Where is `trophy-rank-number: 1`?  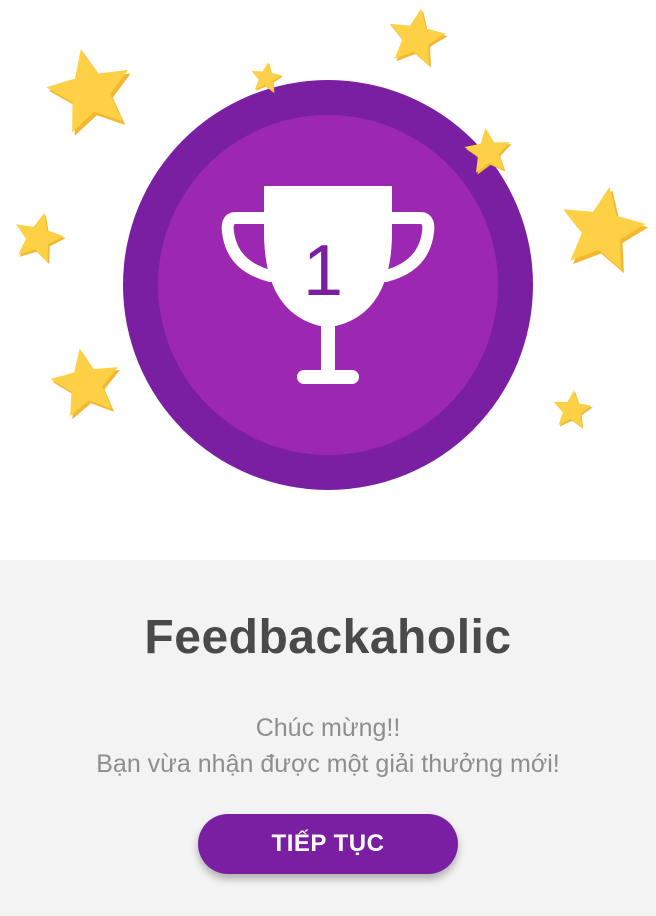
trophy-rank-number: 1 is located at coordinates (323, 271).